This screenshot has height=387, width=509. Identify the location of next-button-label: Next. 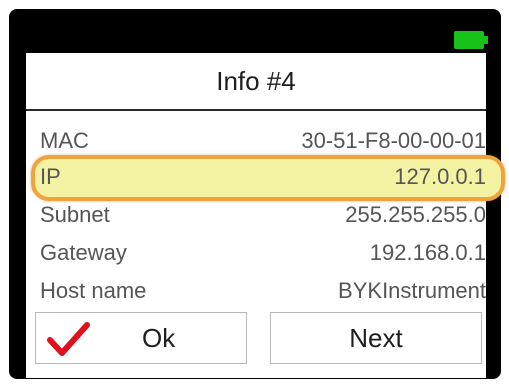
(376, 338).